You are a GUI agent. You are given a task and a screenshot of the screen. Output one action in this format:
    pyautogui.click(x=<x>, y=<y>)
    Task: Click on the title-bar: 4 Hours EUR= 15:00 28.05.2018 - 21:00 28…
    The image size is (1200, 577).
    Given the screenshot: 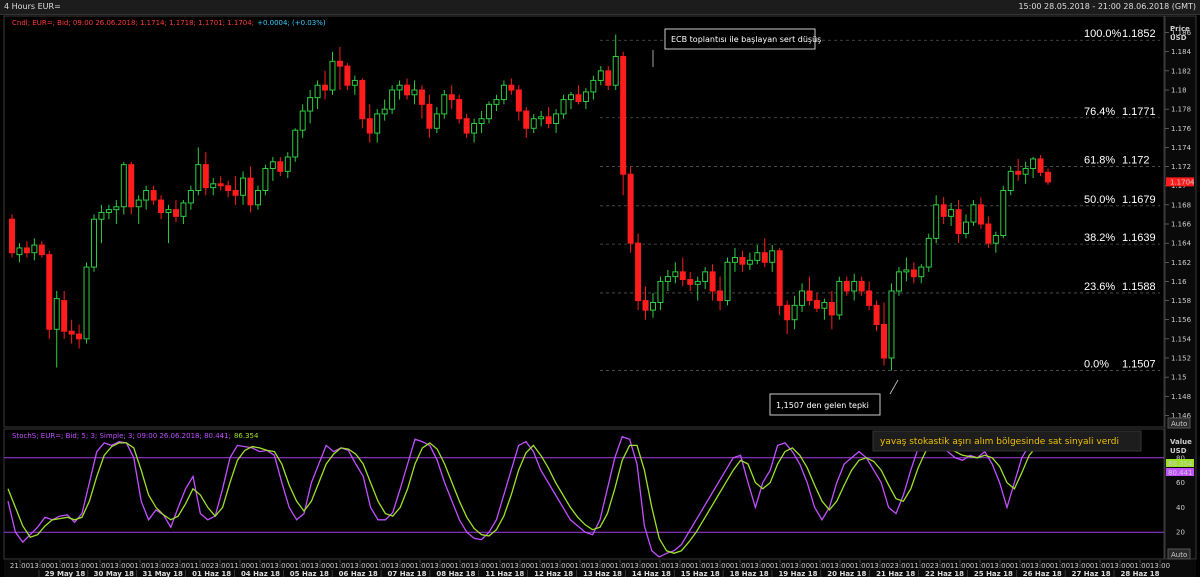 What is the action you would take?
    pyautogui.click(x=600, y=7)
    